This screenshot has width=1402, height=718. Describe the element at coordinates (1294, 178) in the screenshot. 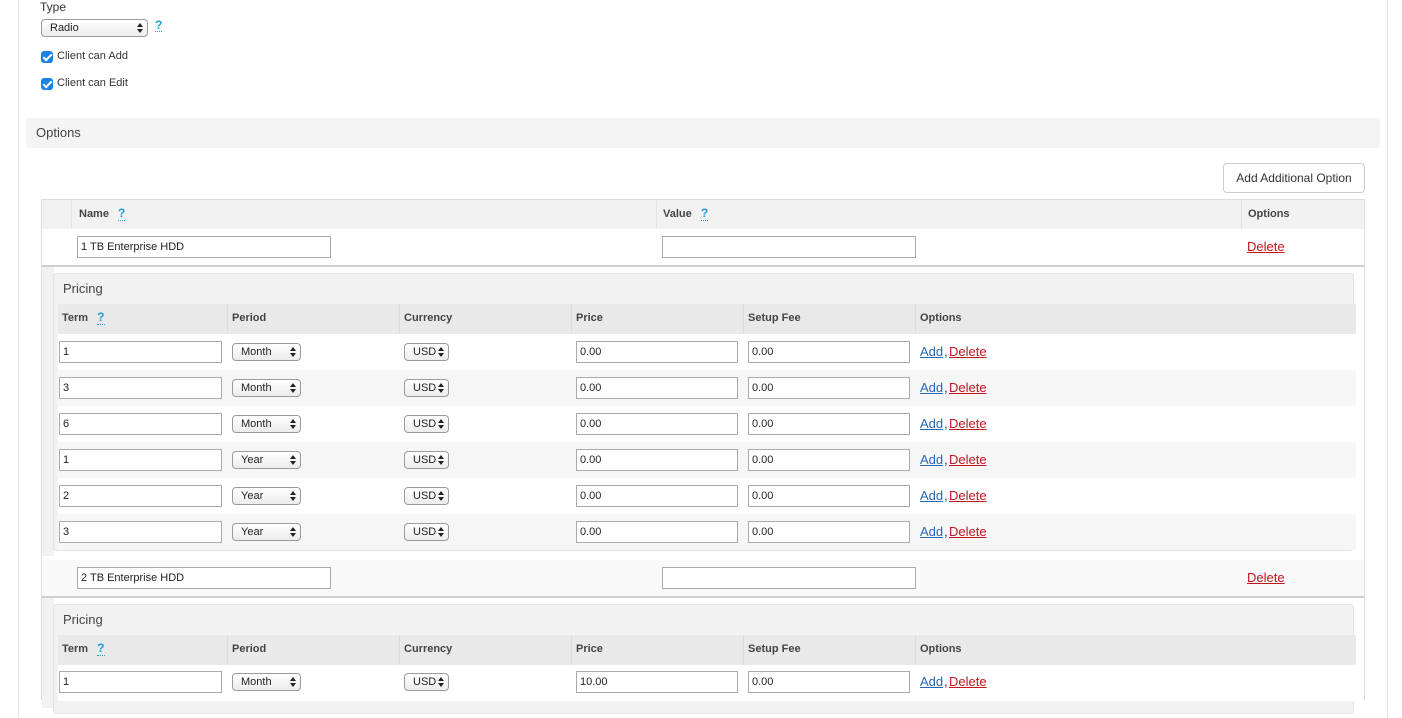

I see `add-additional-option-button: Add Additional Option` at that location.